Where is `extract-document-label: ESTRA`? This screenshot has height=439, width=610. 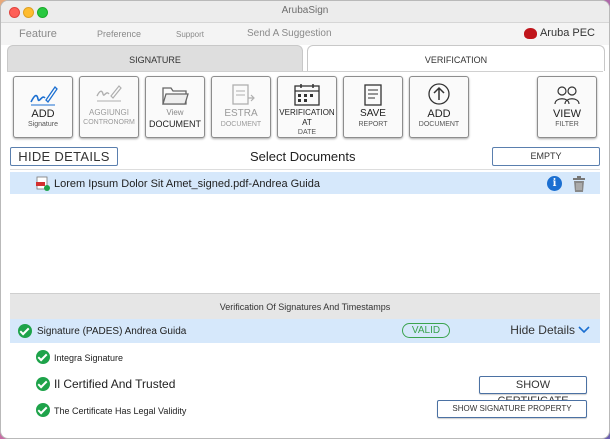
extract-document-label: ESTRA is located at coordinates (241, 113).